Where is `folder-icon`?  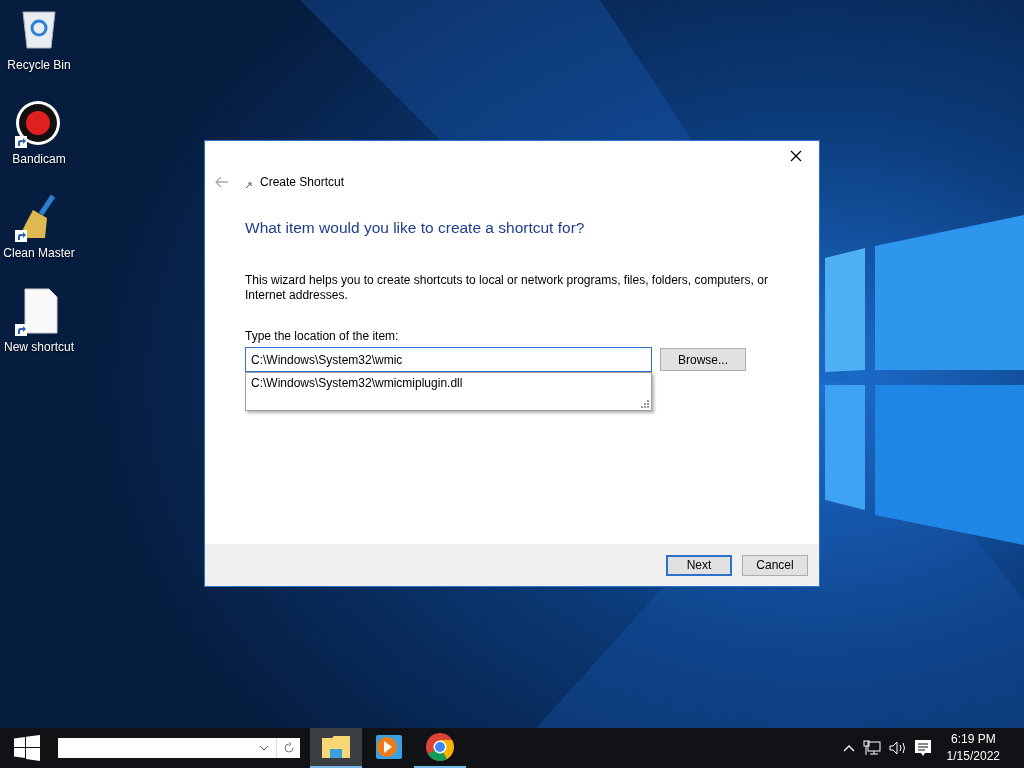 folder-icon is located at coordinates (336, 747).